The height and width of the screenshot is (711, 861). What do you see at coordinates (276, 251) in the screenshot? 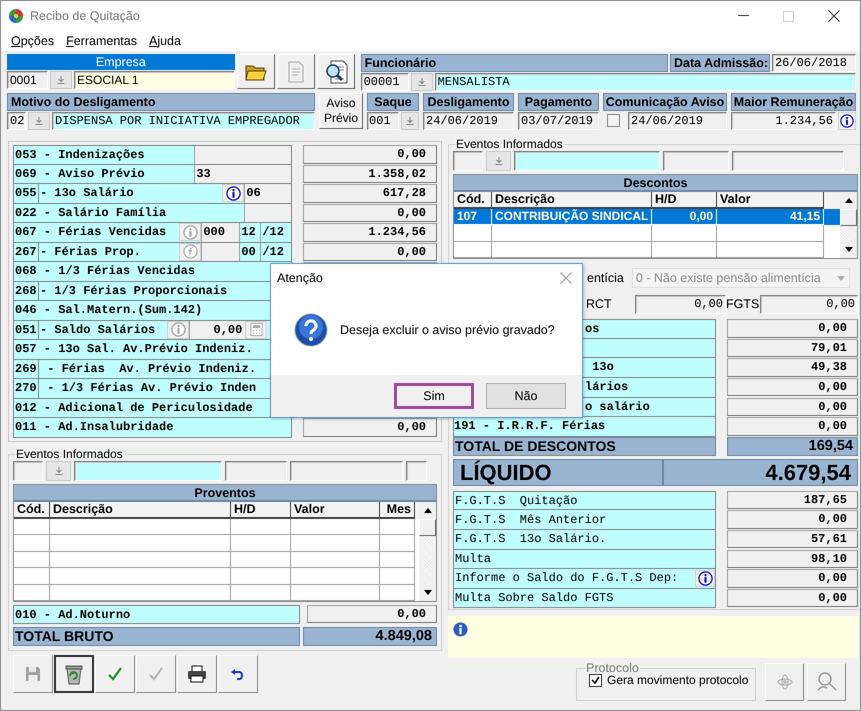
I see `input-field: /12` at bounding box center [276, 251].